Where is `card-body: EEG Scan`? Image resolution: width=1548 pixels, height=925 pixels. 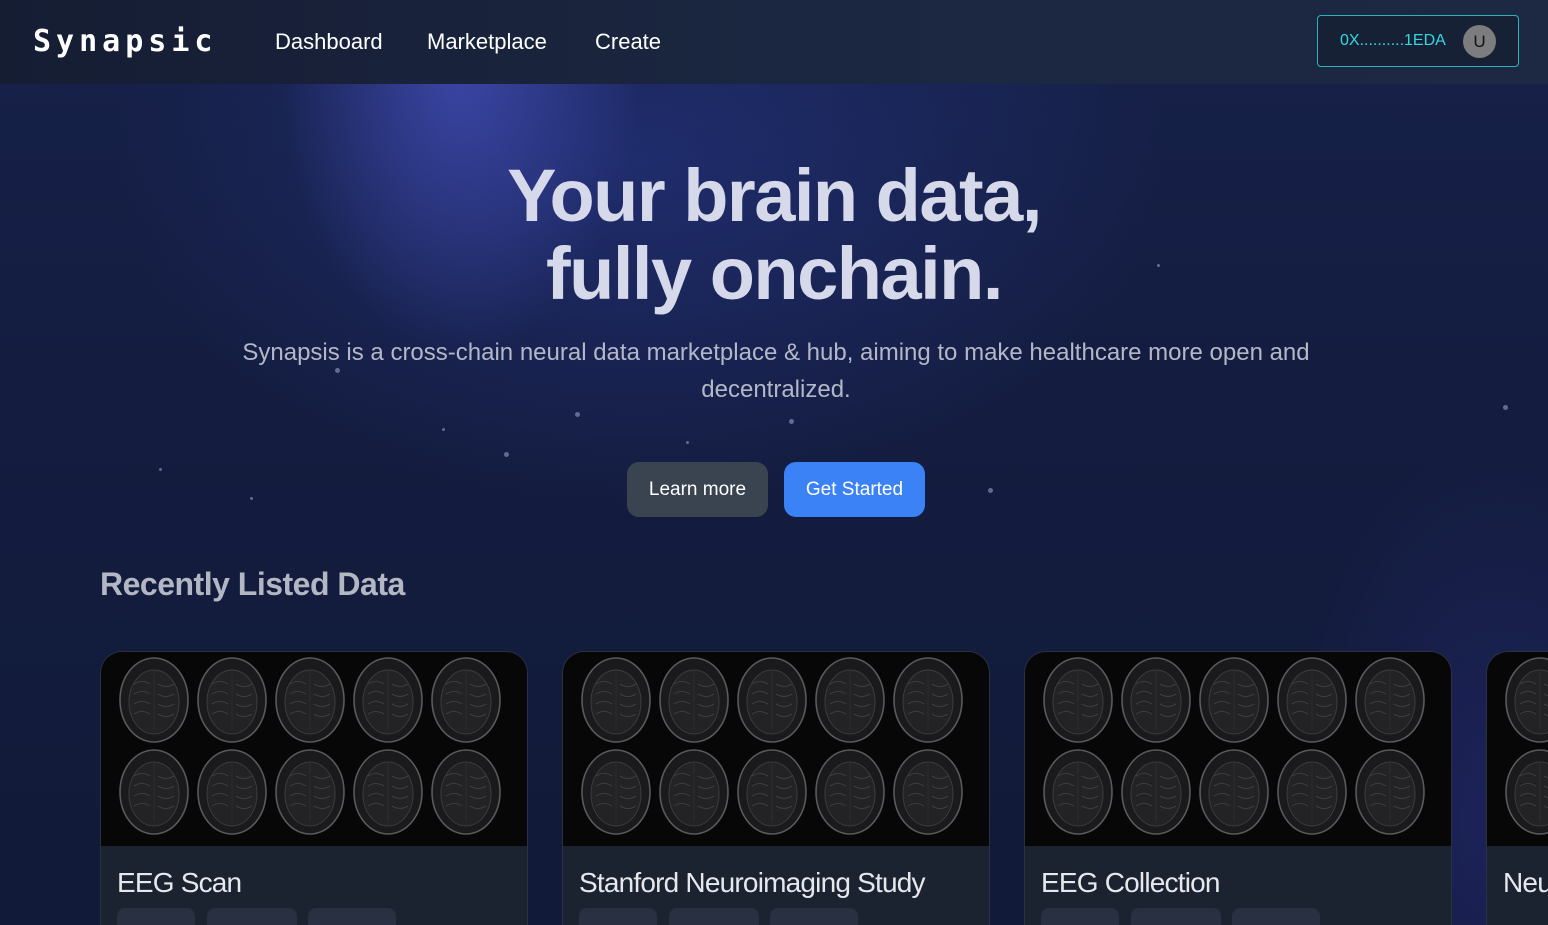
card-body: EEG Scan is located at coordinates (314, 885).